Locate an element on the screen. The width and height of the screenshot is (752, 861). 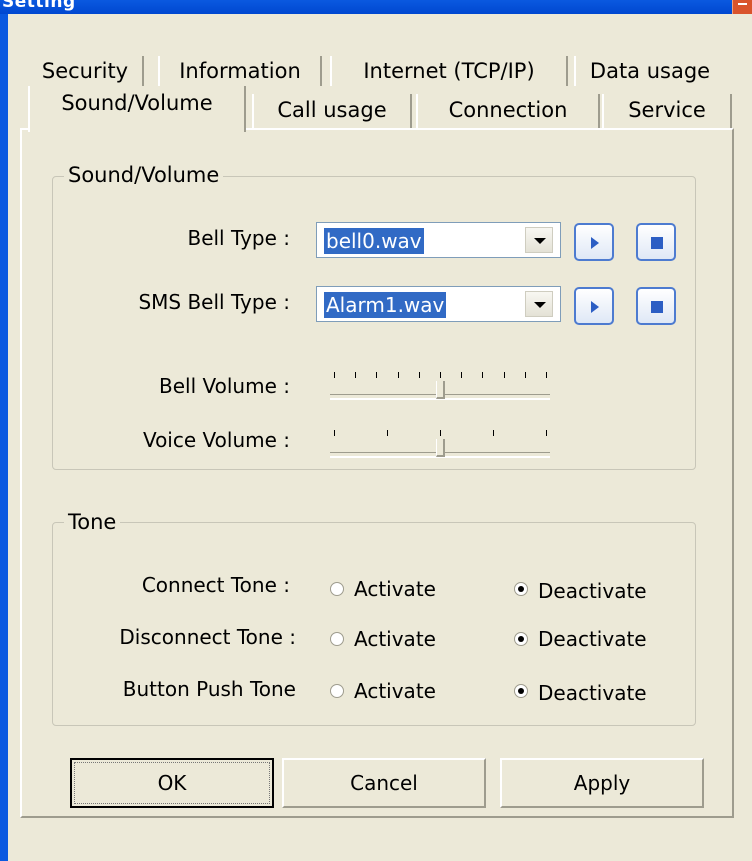
close-icon is located at coordinates (742, 7).